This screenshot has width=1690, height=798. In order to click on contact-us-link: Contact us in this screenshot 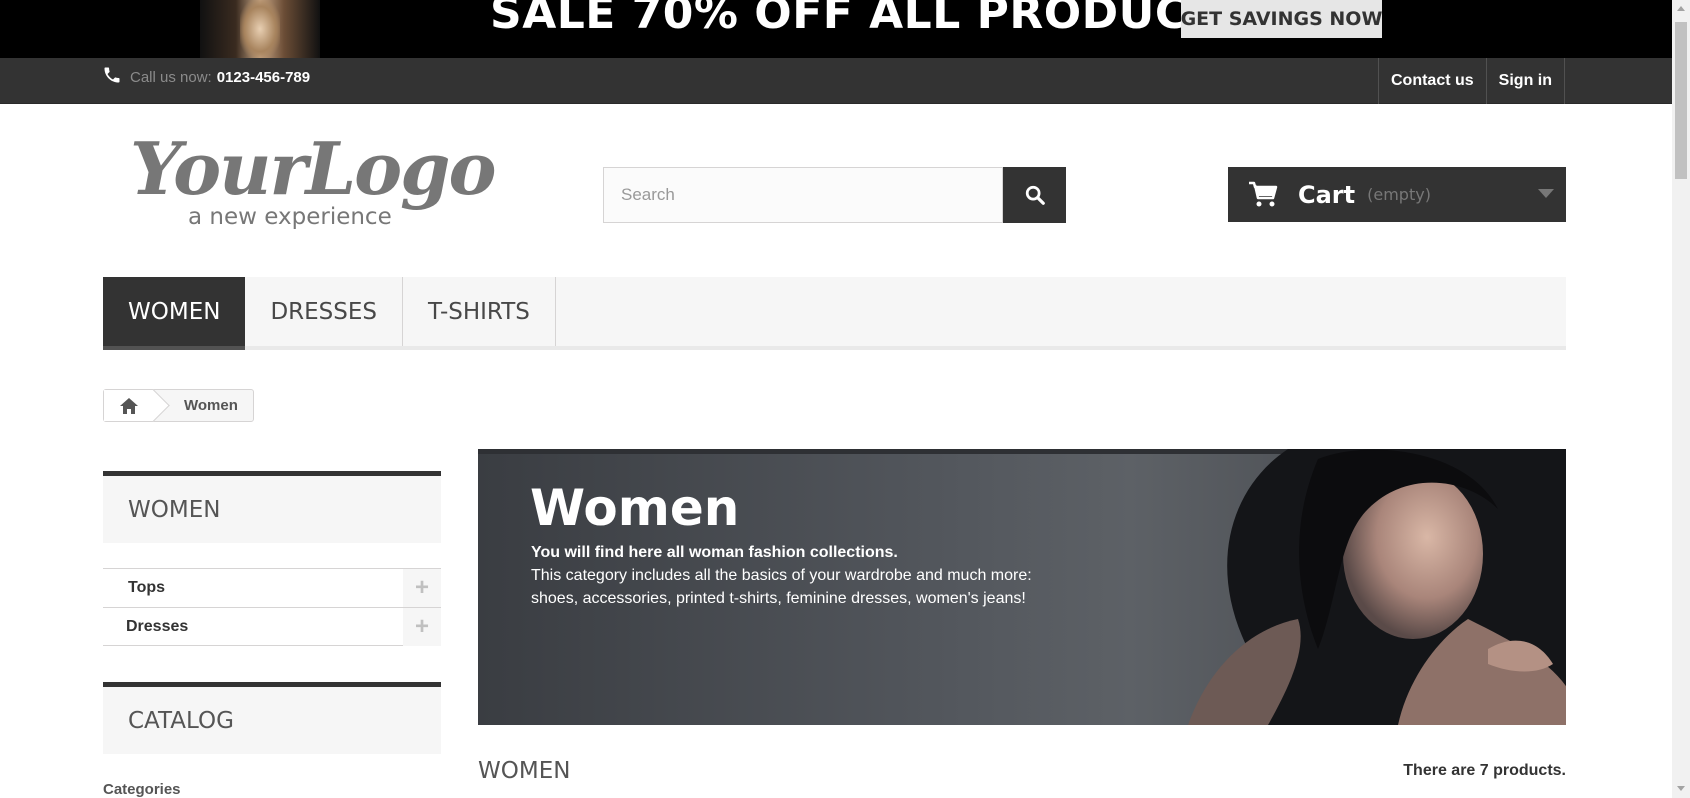, I will do `click(1432, 81)`.